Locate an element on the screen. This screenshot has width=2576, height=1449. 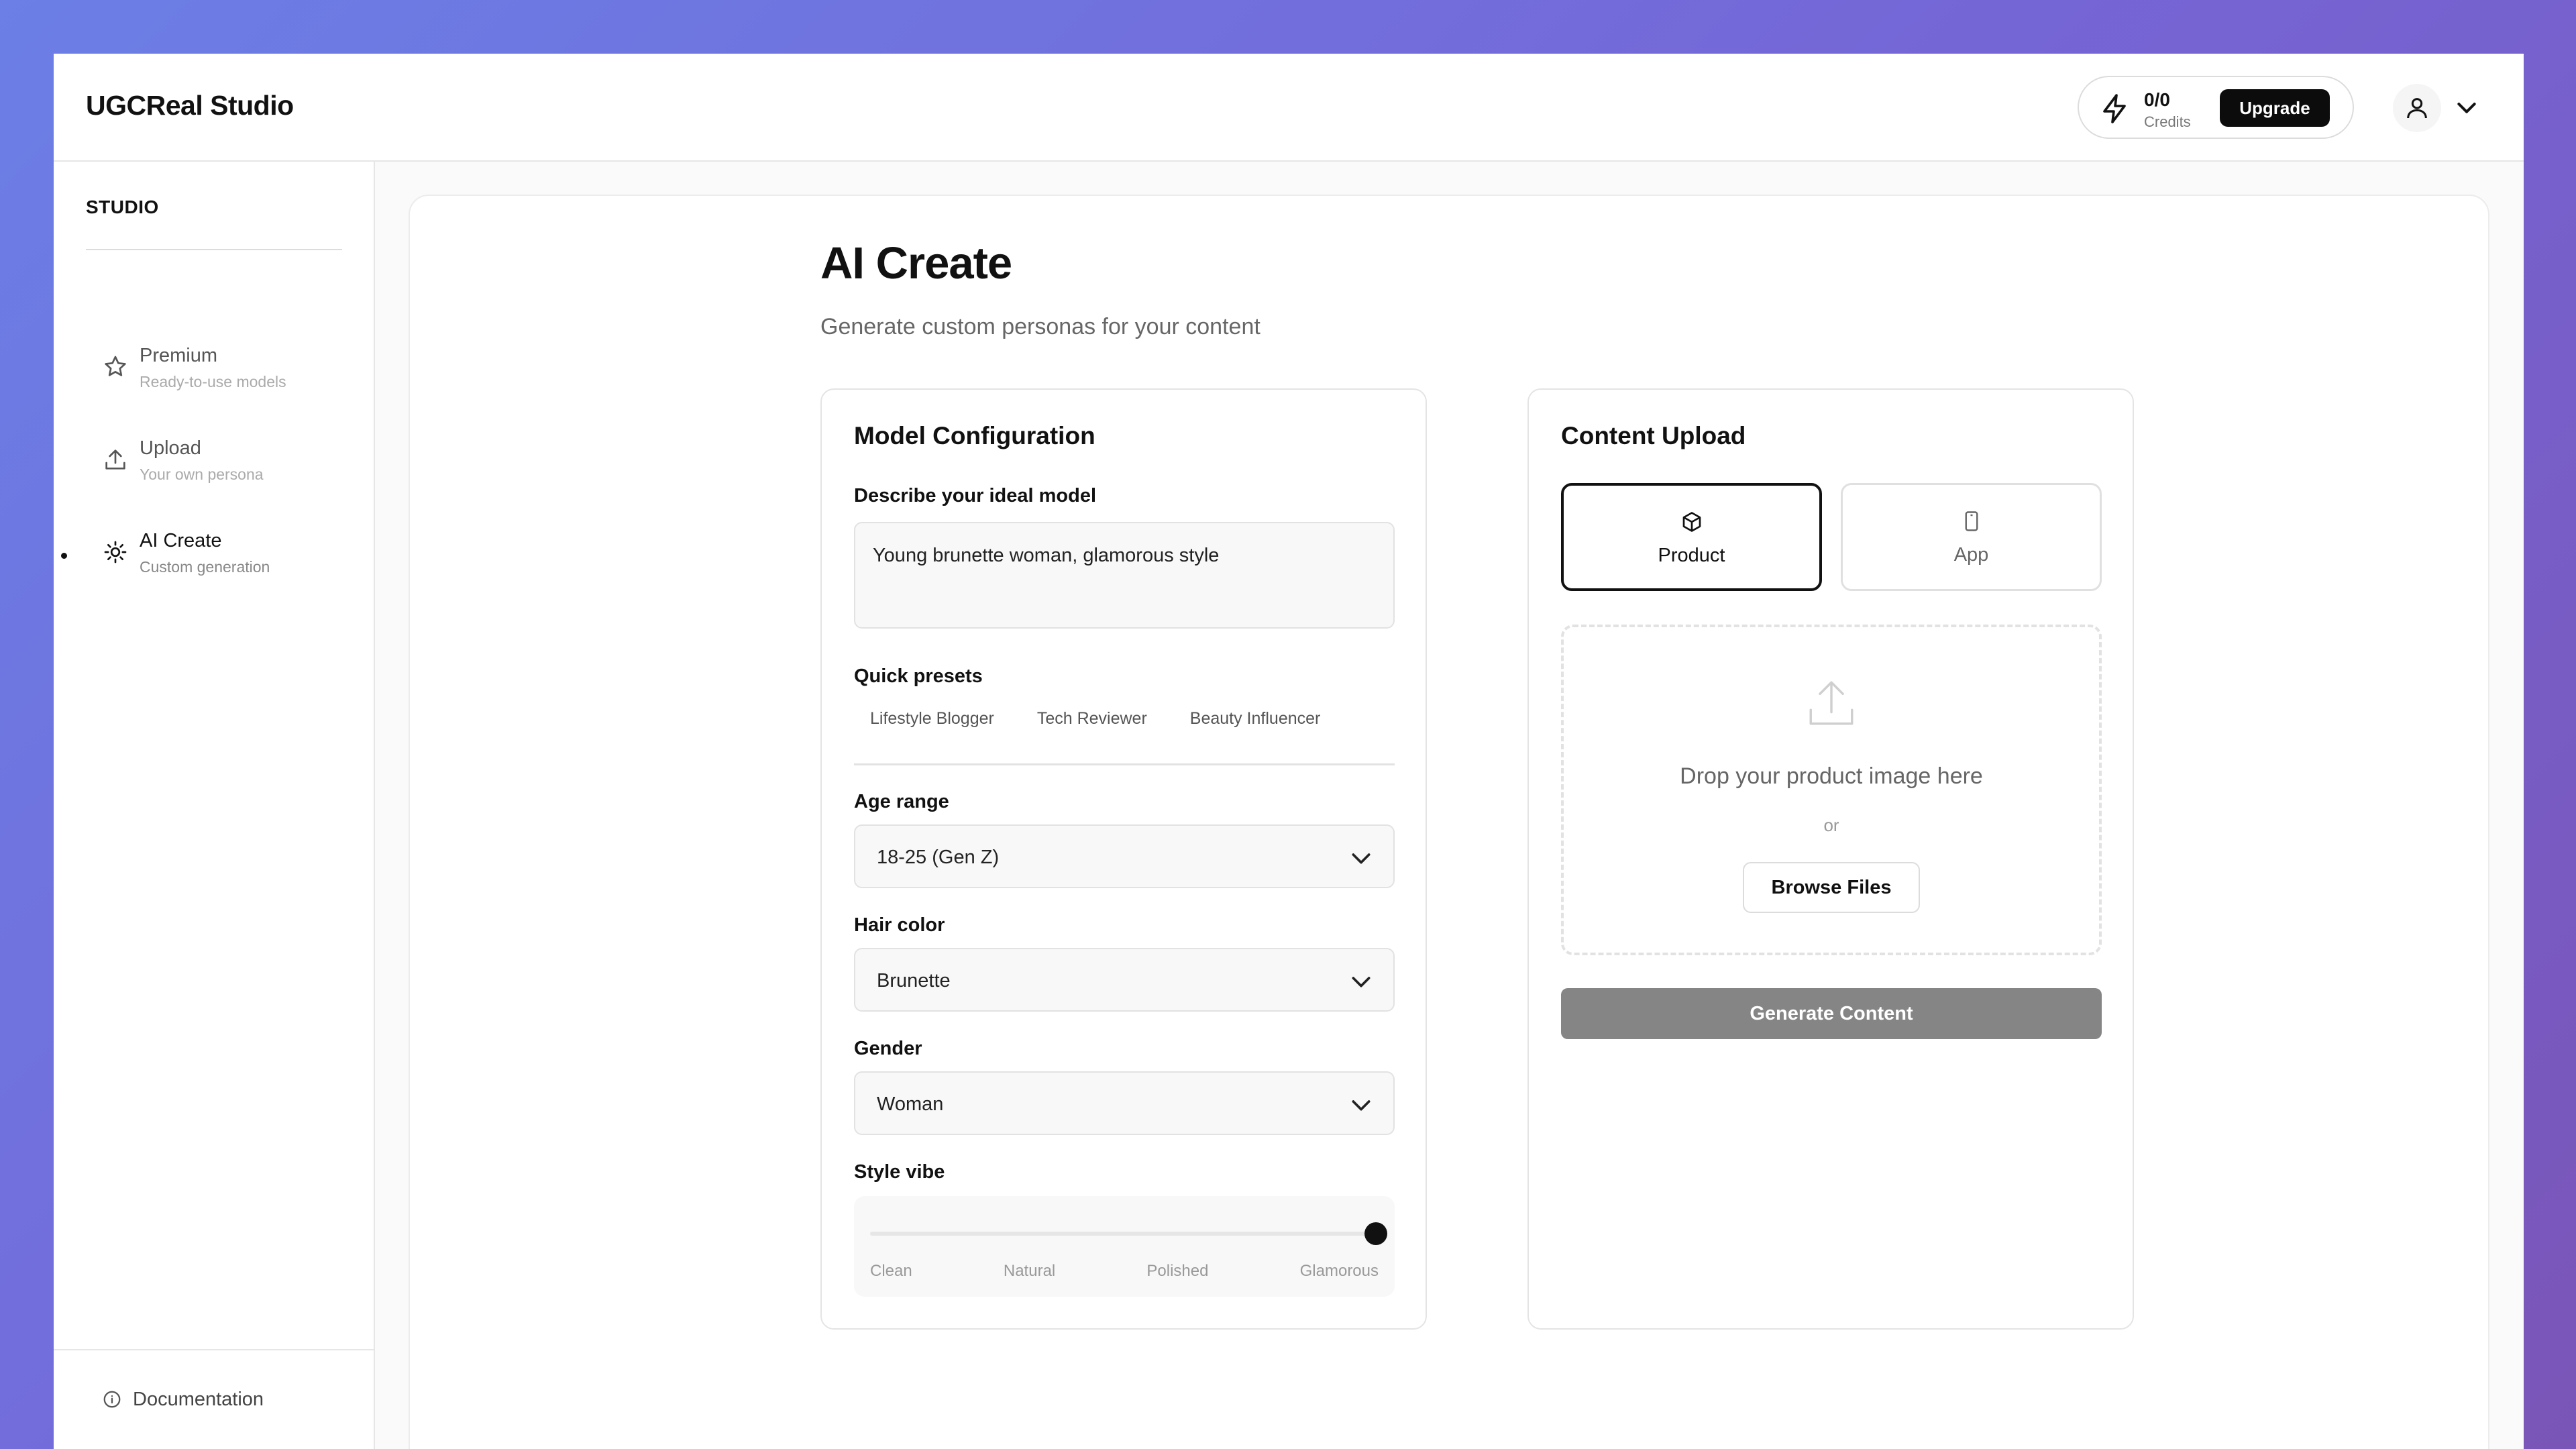
credits-pill: 0/0 Credits Upgrade is located at coordinates (2216, 107).